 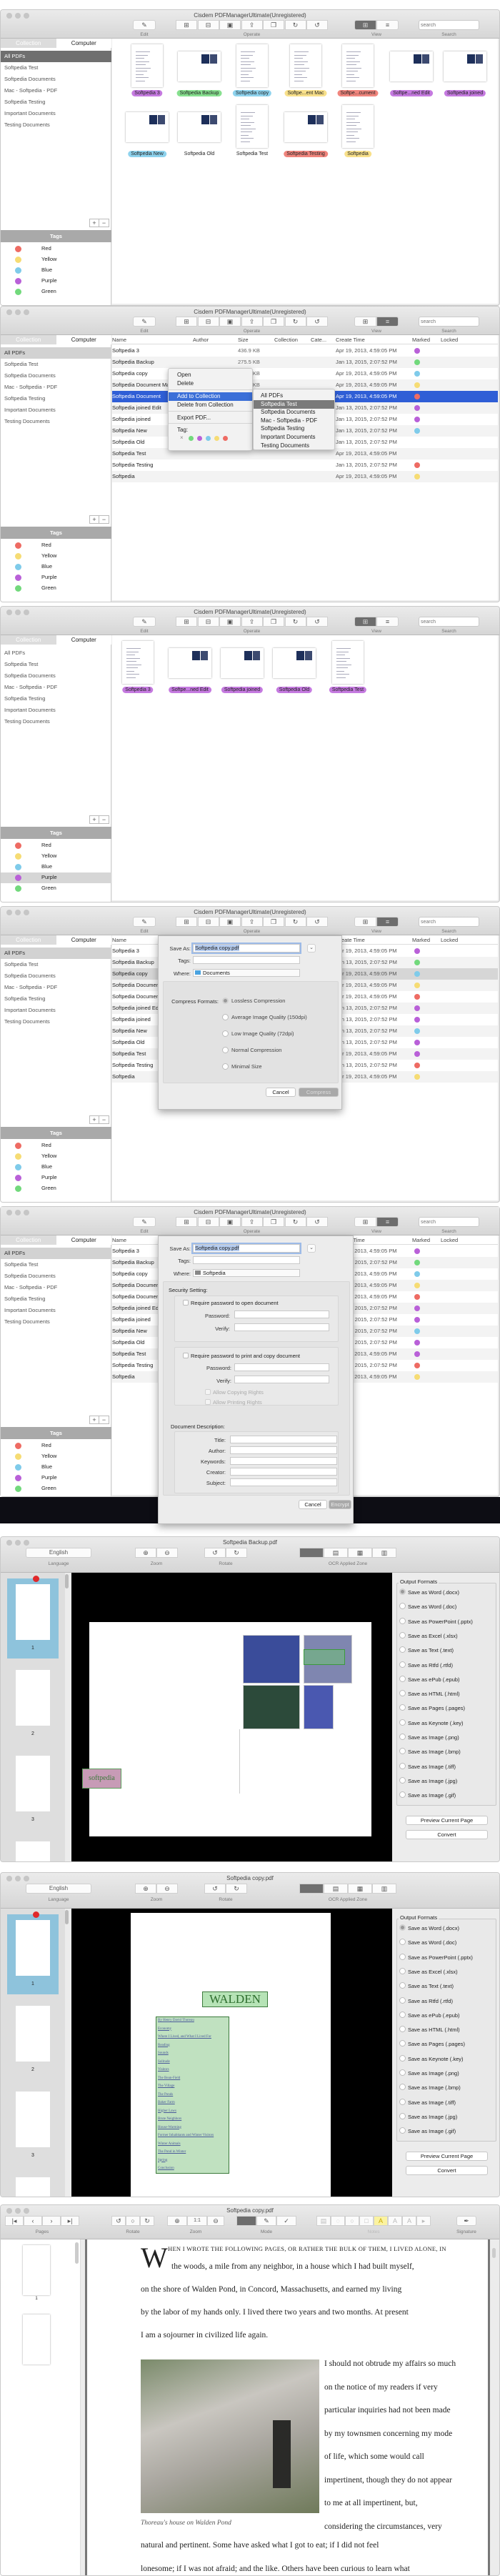 What do you see at coordinates (208, 1392) in the screenshot?
I see `allow-copying-checkbox` at bounding box center [208, 1392].